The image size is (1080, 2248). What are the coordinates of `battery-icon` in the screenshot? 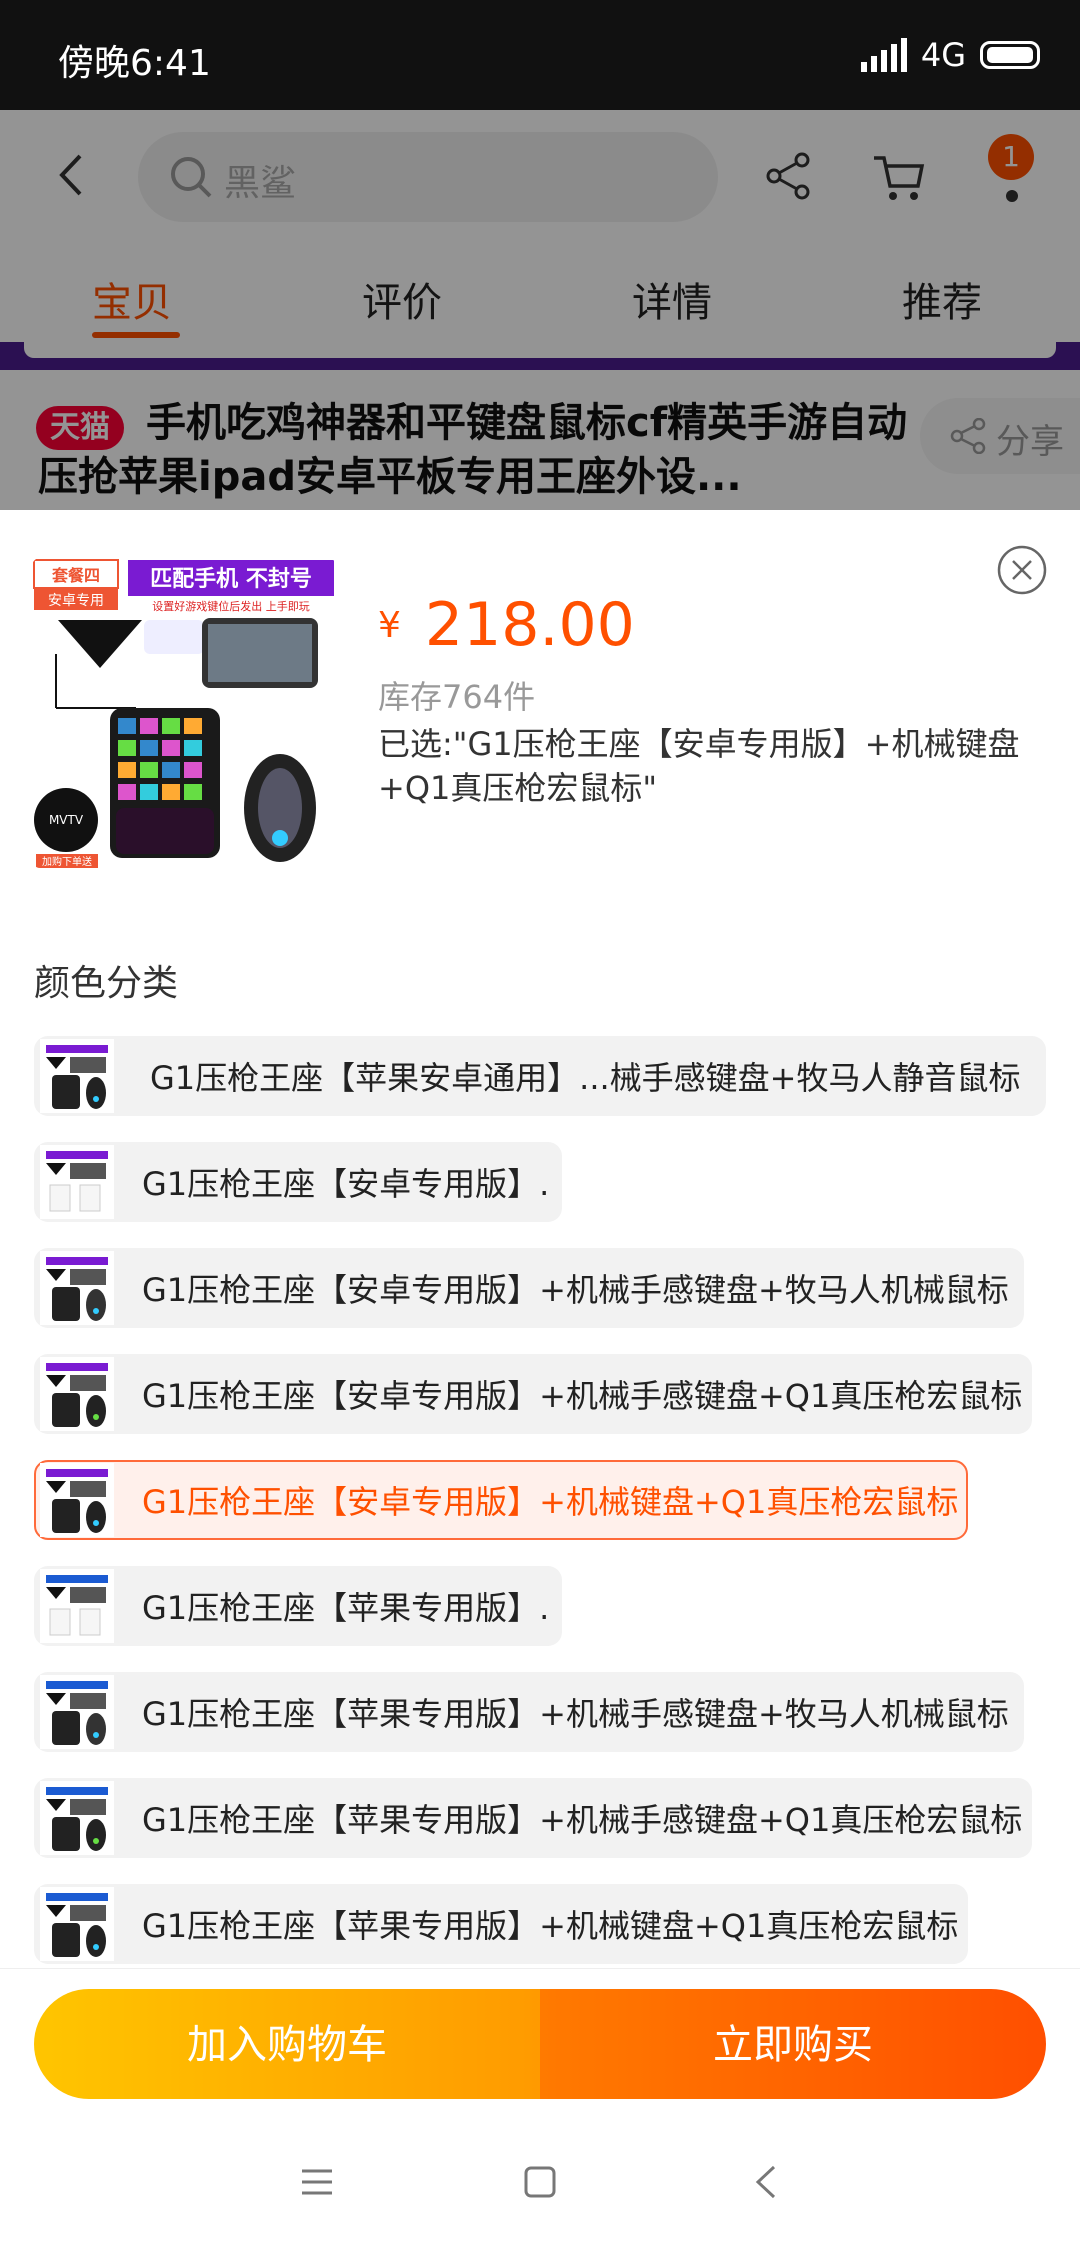 It's located at (1010, 55).